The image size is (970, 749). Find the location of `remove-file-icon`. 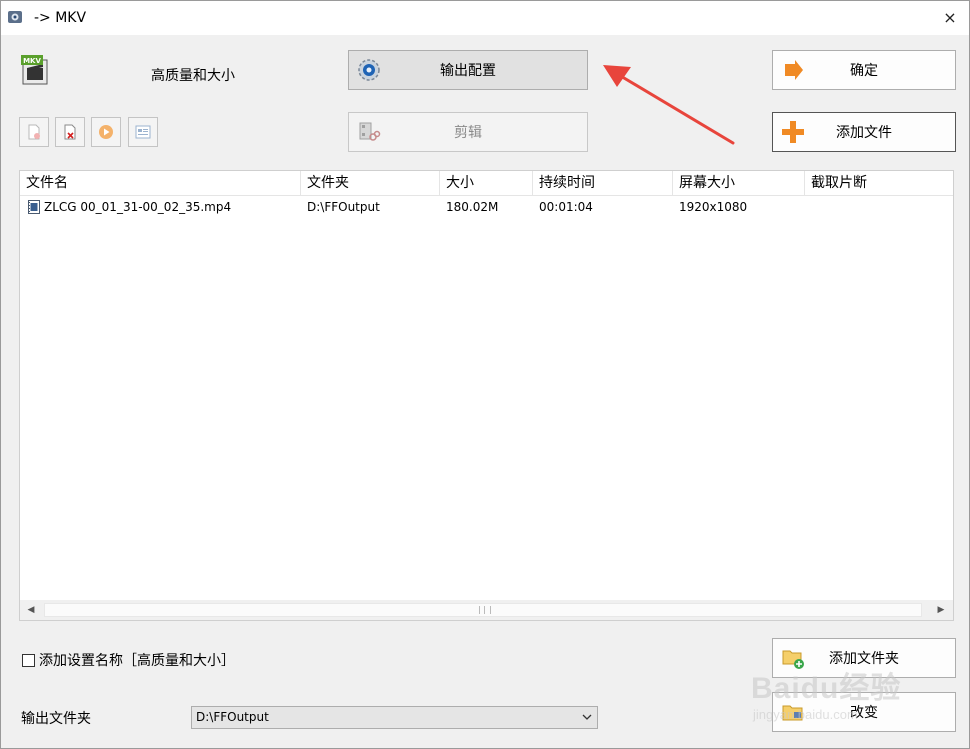

remove-file-icon is located at coordinates (34, 132).